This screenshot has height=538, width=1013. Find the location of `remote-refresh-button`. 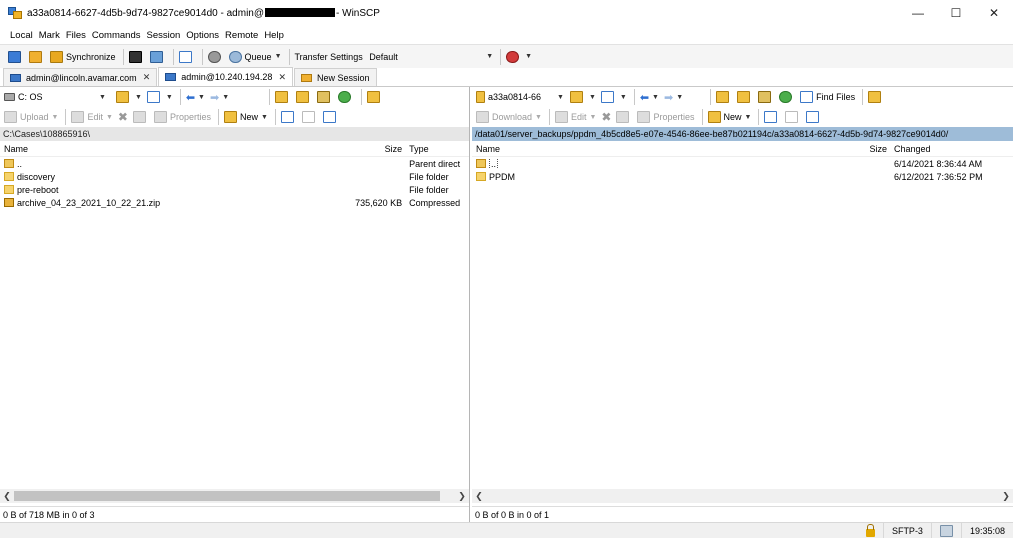

remote-refresh-button is located at coordinates (787, 97).